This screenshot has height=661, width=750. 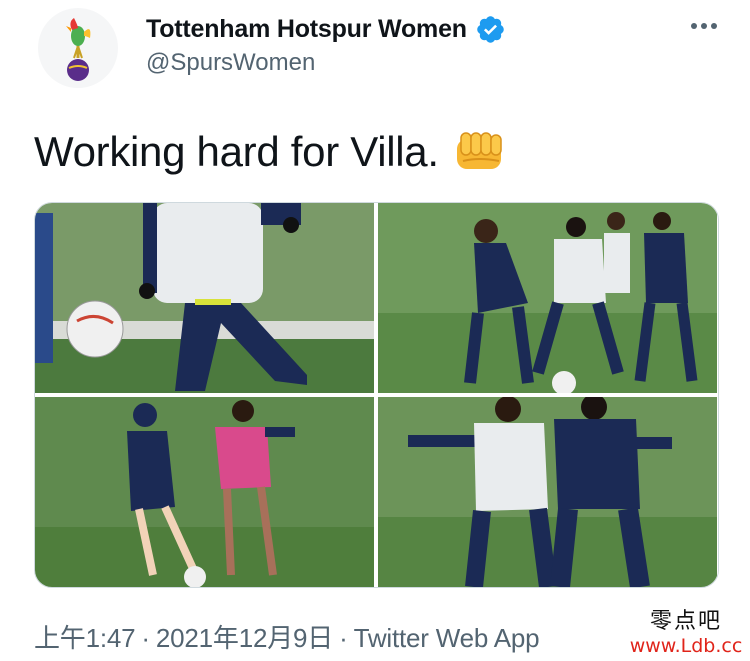 I want to click on display-name: Tottenham Hotspur Women, so click(x=306, y=29).